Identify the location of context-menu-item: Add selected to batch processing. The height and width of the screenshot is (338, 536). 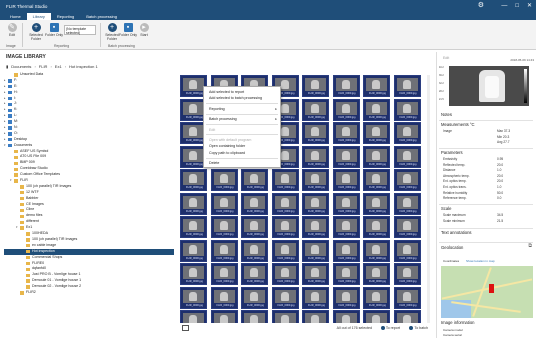
(242, 98).